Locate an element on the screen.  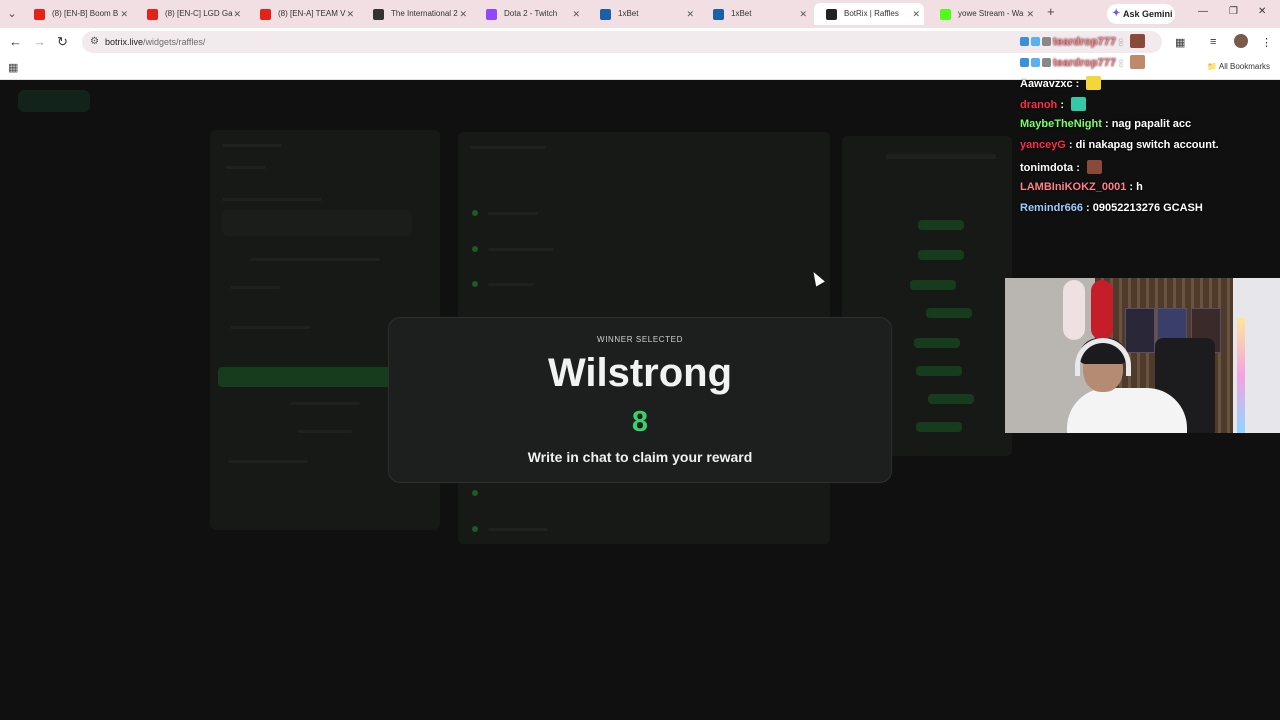
browser-tab: (8) [EN-C] LGD Ga ✕ is located at coordinates (190, 14).